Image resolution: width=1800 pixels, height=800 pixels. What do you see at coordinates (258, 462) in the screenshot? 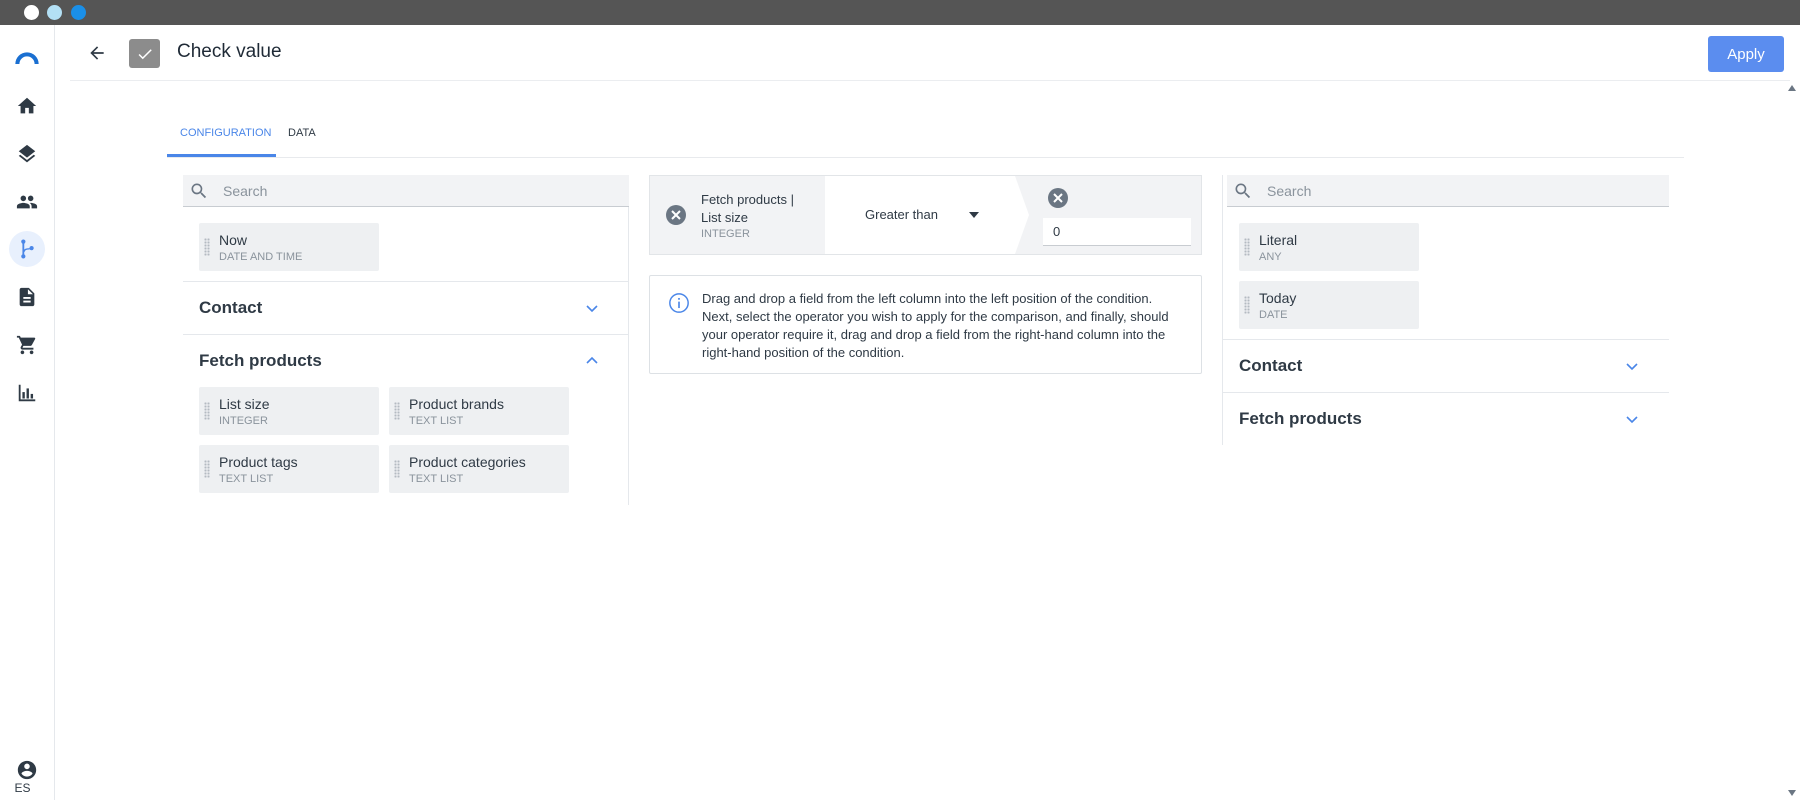
I see `field-name: Product tags` at bounding box center [258, 462].